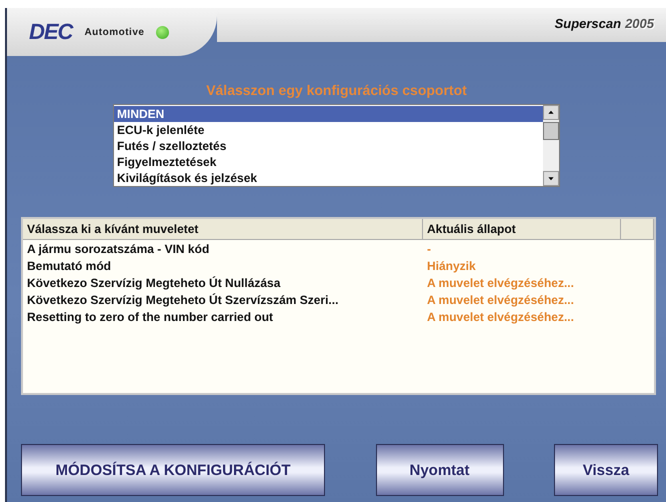 The width and height of the screenshot is (666, 502). What do you see at coordinates (163, 32) in the screenshot?
I see `status-light-icon` at bounding box center [163, 32].